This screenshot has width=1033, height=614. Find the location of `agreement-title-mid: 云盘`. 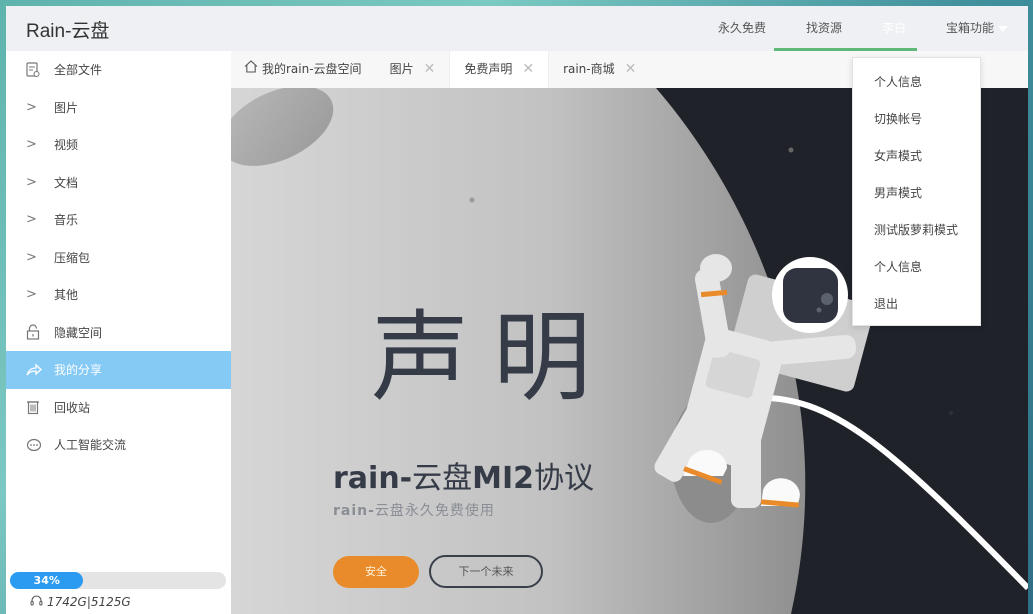

agreement-title-mid: 云盘 is located at coordinates (442, 478).